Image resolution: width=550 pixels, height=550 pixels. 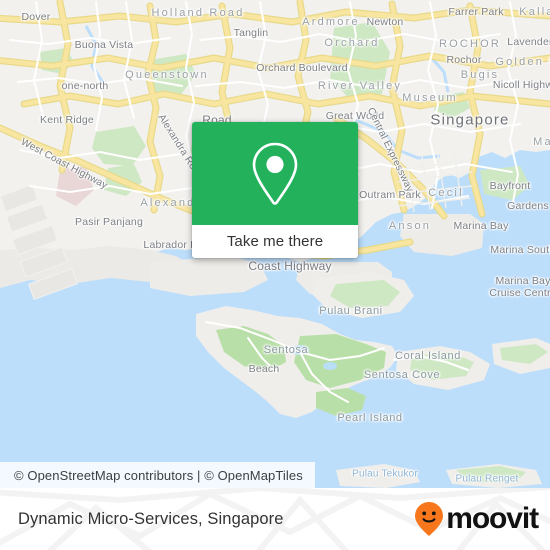 I want to click on page-title-text: Dynamic Micro-Services, Singapore, so click(x=151, y=518).